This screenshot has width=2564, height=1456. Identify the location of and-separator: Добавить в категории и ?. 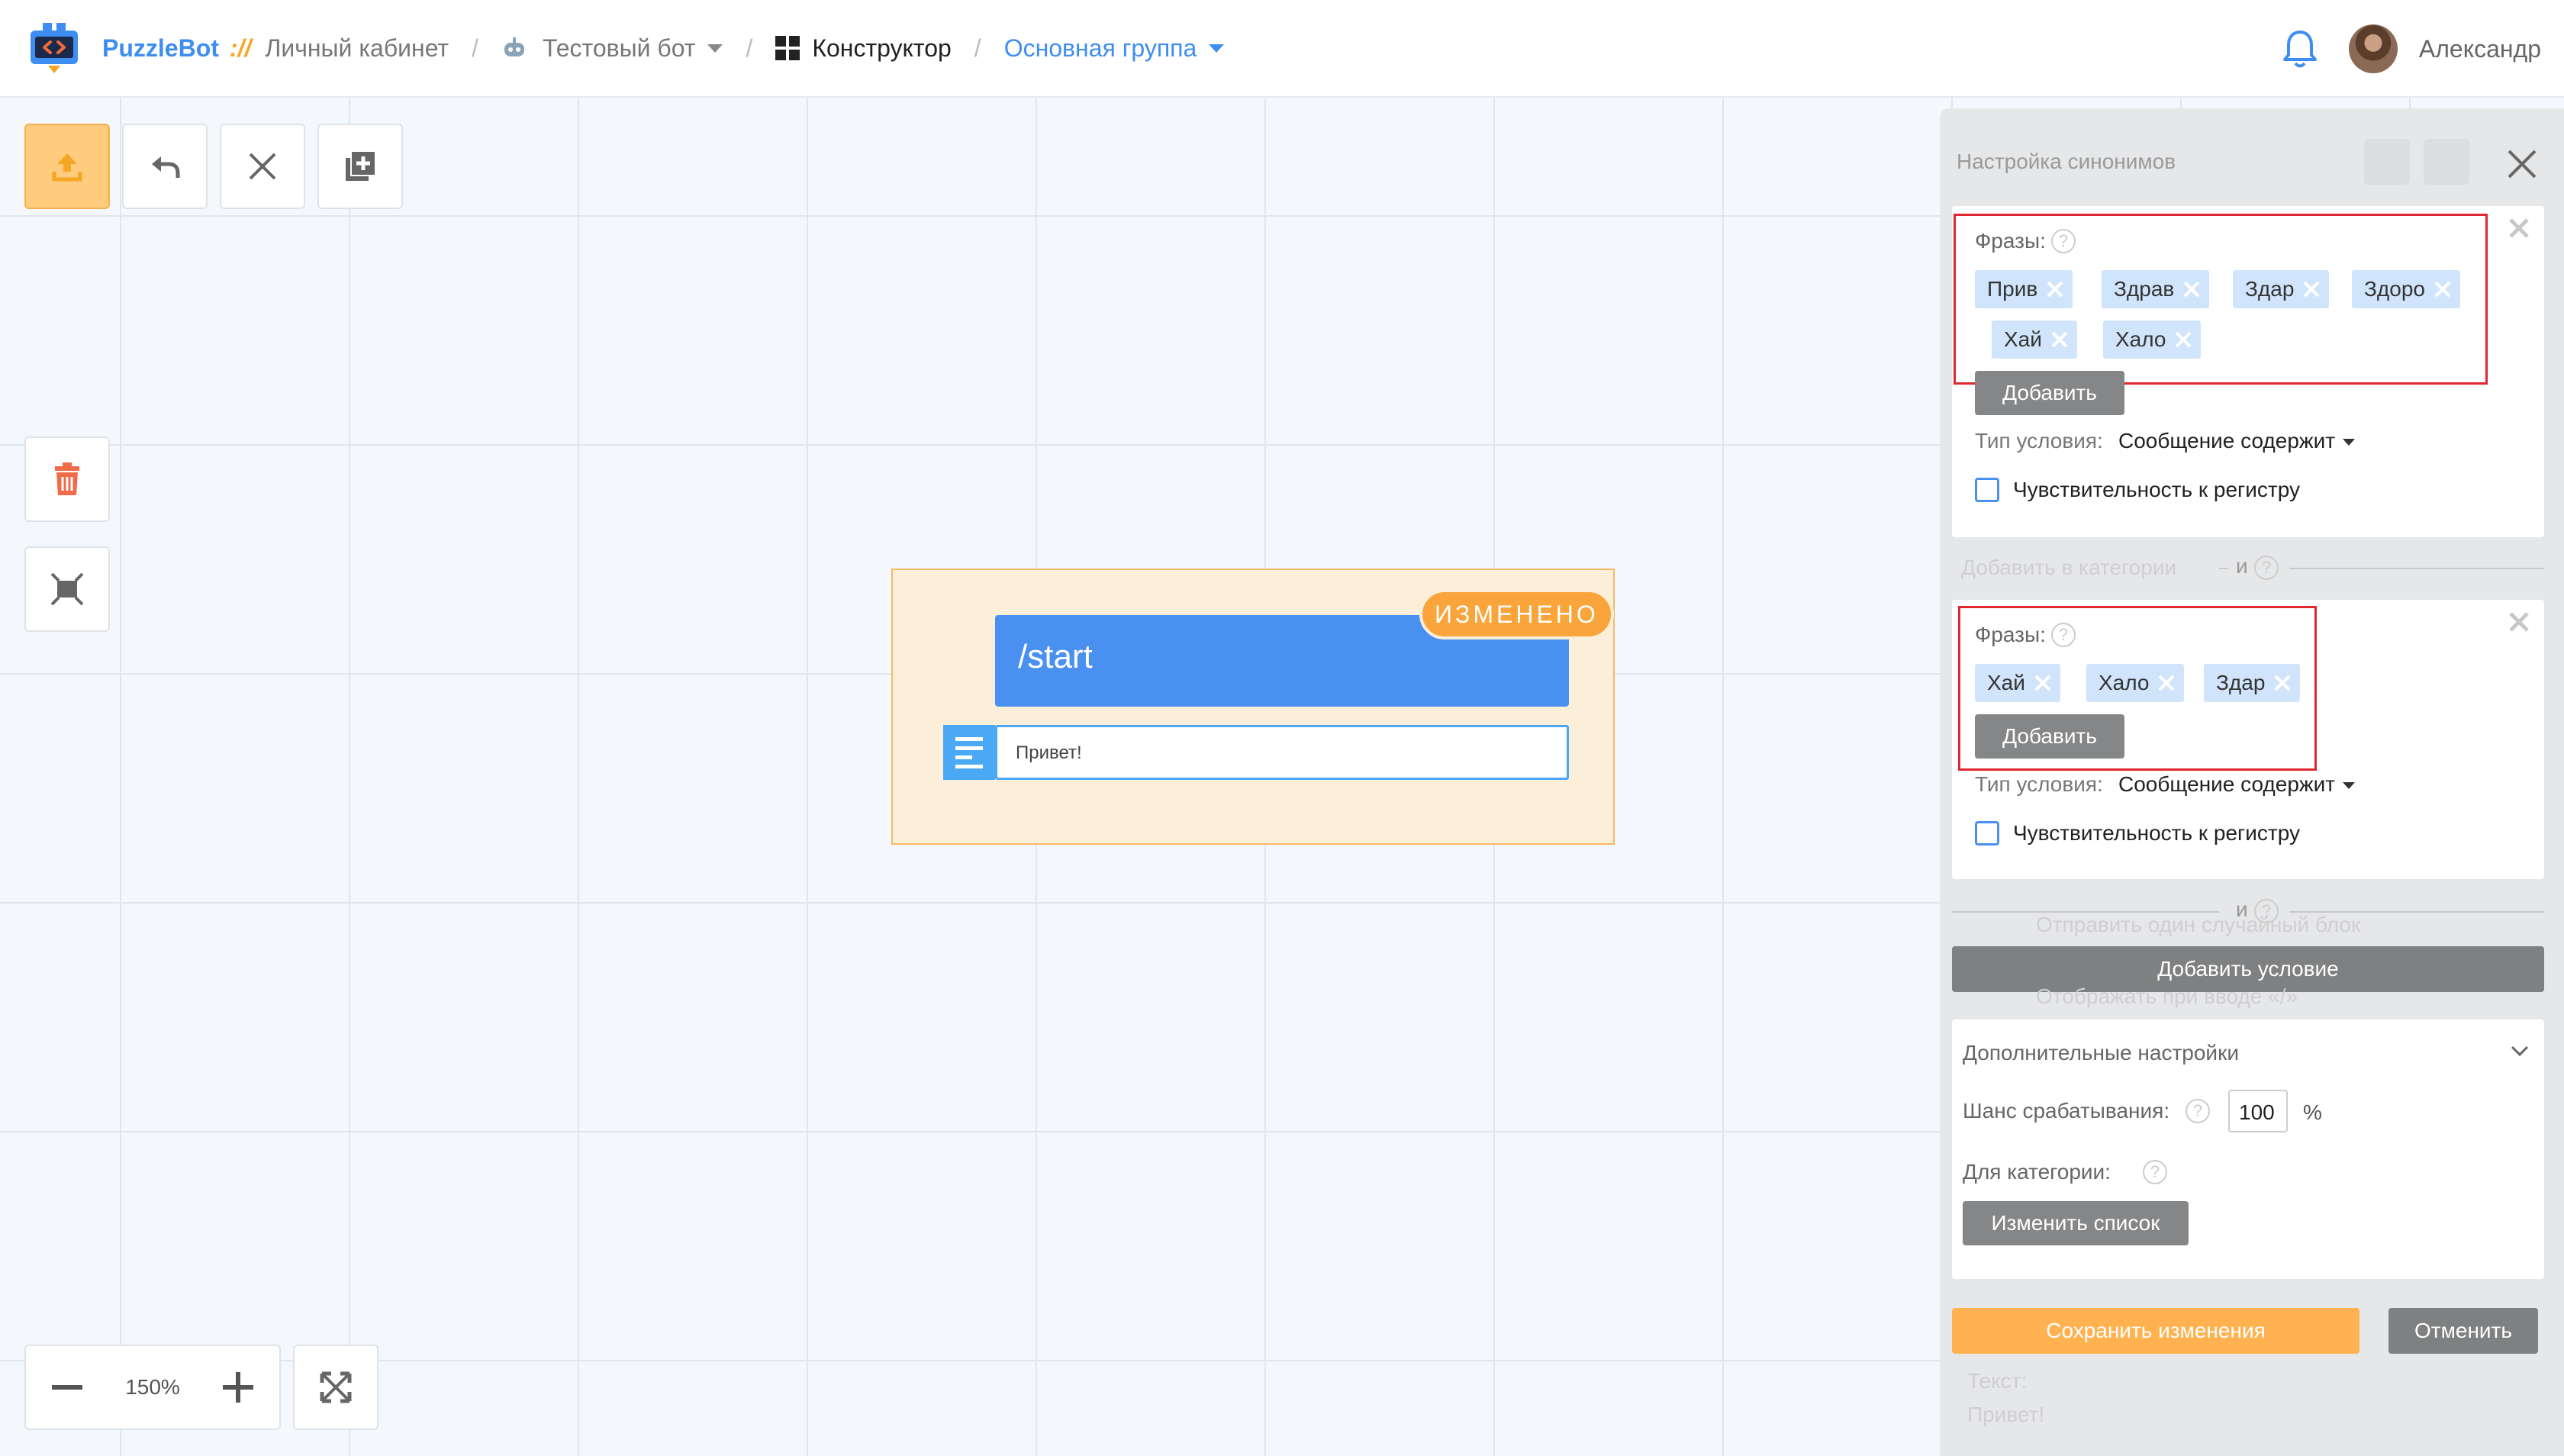
(2248, 567).